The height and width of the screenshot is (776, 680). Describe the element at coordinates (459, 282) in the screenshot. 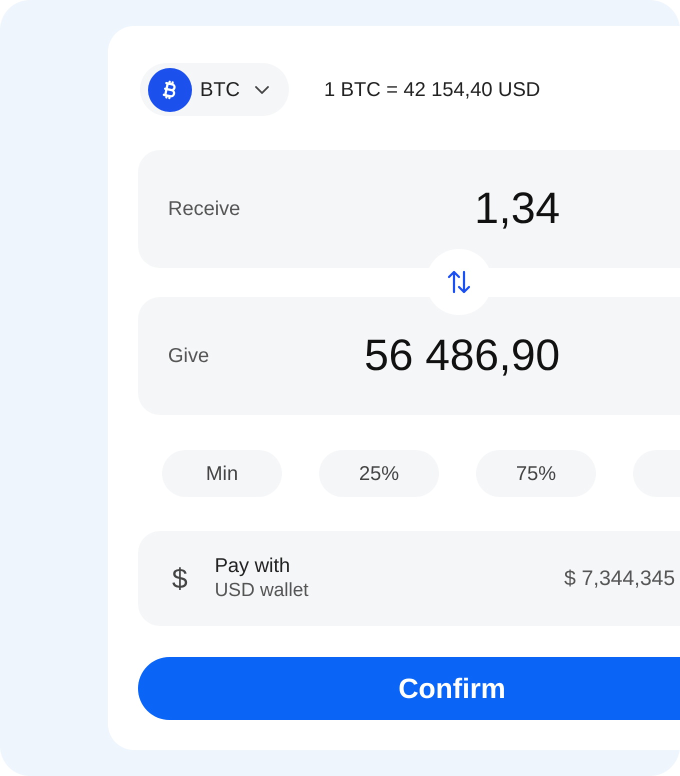

I see `swap-arrows-icon` at that location.